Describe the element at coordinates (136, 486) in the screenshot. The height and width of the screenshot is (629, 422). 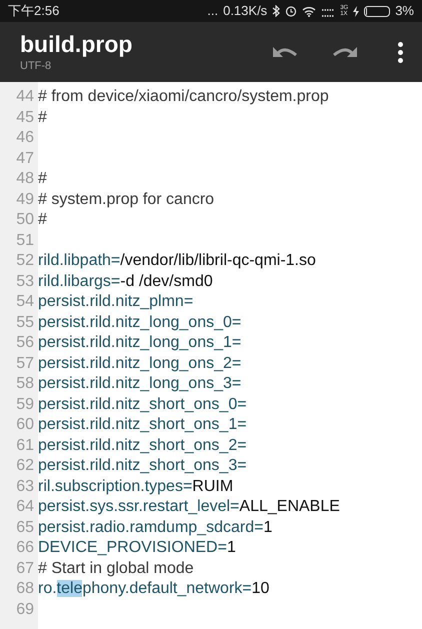
I see `code-line: ril.subscription.types=RUIM` at that location.